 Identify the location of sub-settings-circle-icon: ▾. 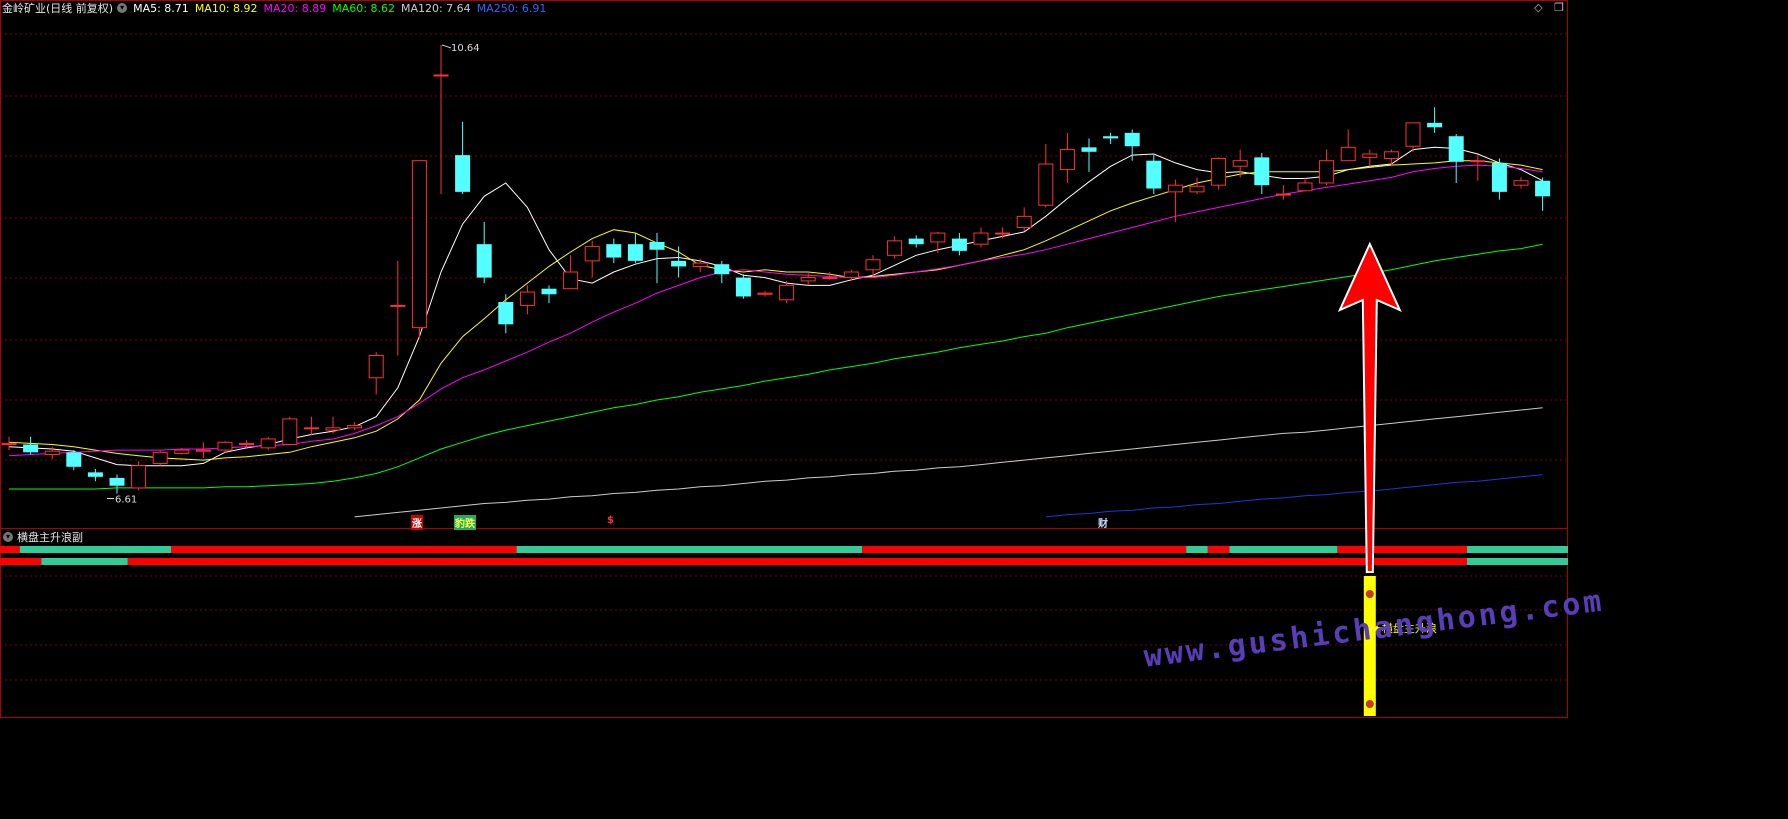
(8, 537).